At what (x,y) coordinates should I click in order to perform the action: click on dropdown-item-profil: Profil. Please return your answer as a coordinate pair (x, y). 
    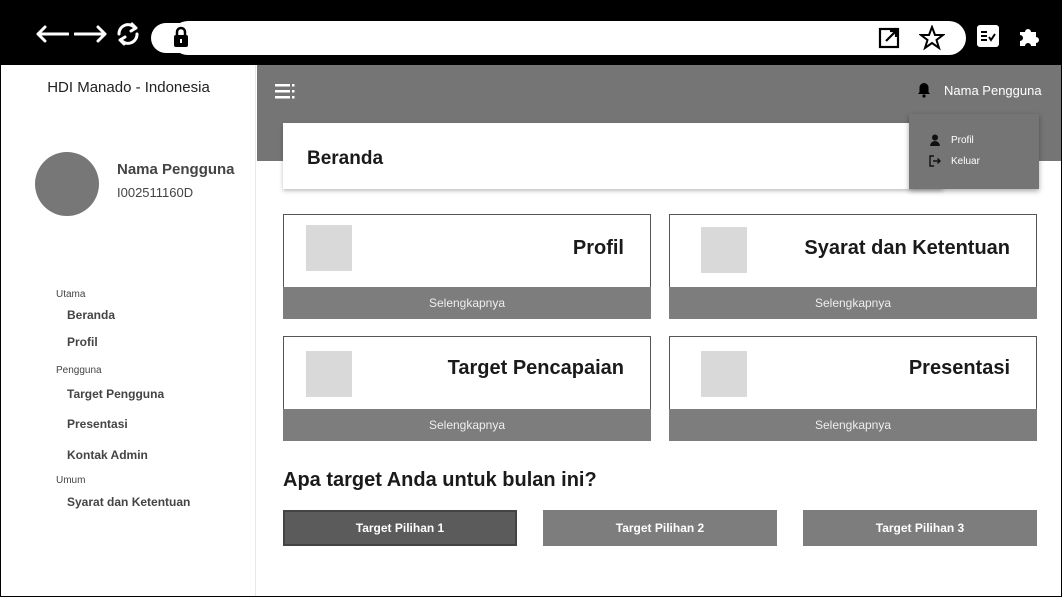
    Looking at the image, I should click on (951, 140).